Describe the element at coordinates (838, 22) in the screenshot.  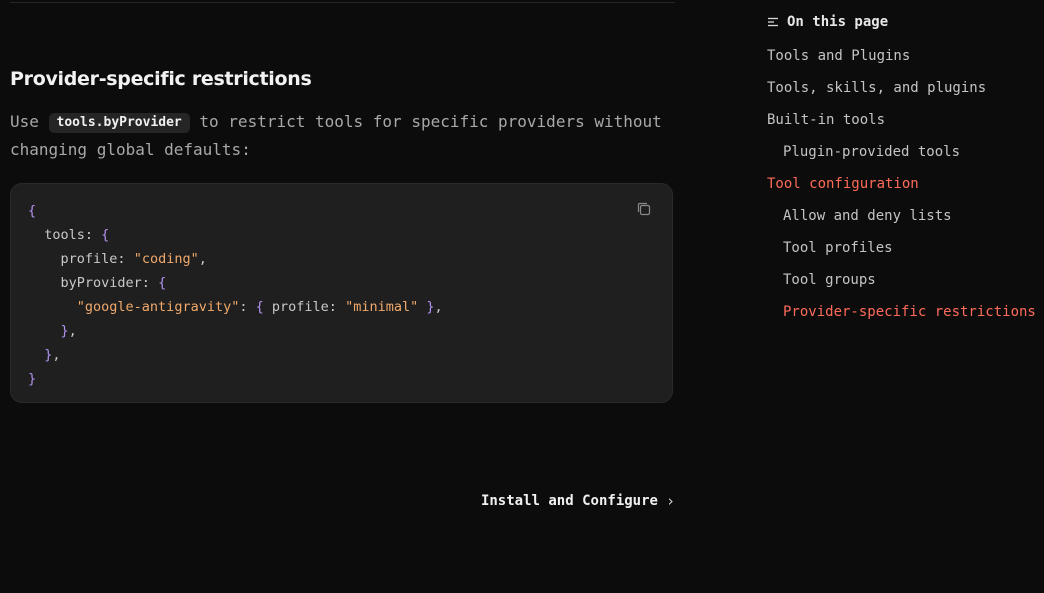
I see `toc-title: On this page` at that location.